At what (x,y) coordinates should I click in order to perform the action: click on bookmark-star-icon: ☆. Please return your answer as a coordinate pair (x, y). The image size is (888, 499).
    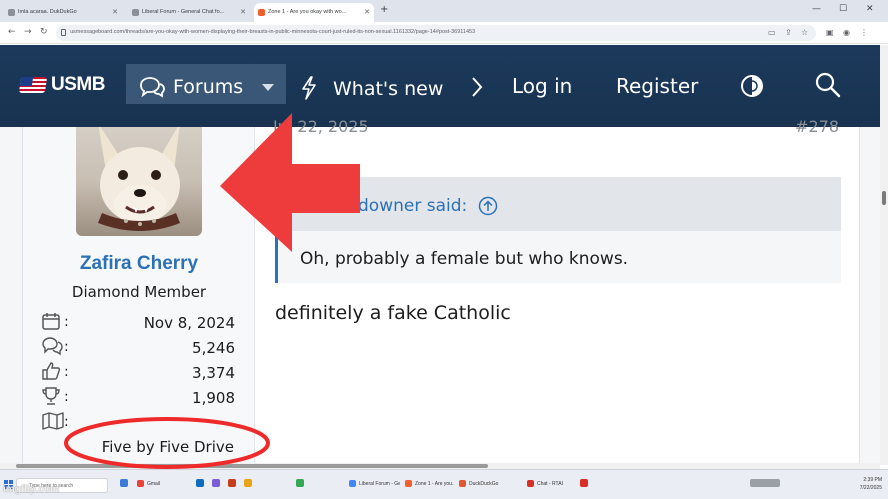
    Looking at the image, I should click on (804, 32).